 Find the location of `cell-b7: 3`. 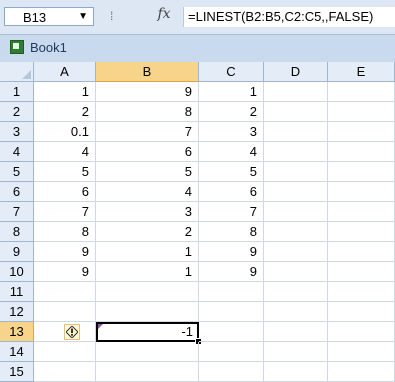

cell-b7: 3 is located at coordinates (147, 212).